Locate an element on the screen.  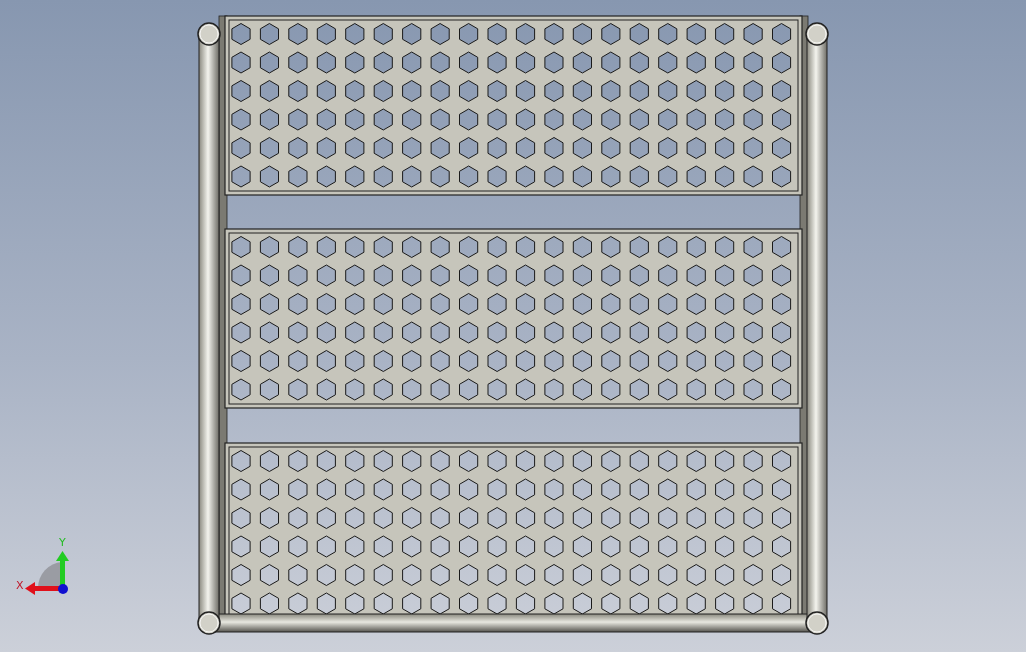
axis-triad-icon is located at coordinates (47, 573).